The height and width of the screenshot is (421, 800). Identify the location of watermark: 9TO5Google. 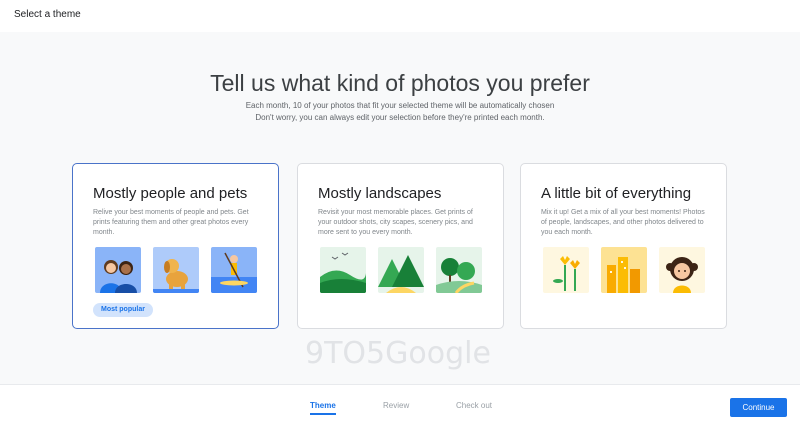
(398, 353).